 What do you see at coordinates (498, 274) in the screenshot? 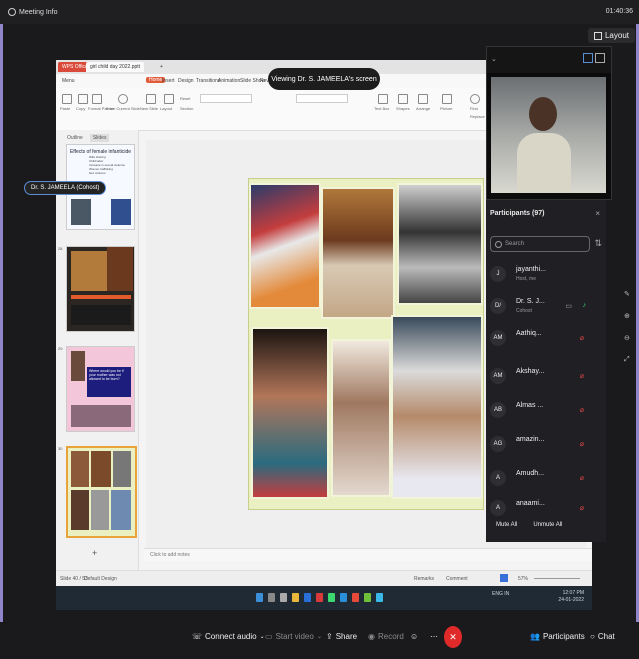
I see `avatar: J` at bounding box center [498, 274].